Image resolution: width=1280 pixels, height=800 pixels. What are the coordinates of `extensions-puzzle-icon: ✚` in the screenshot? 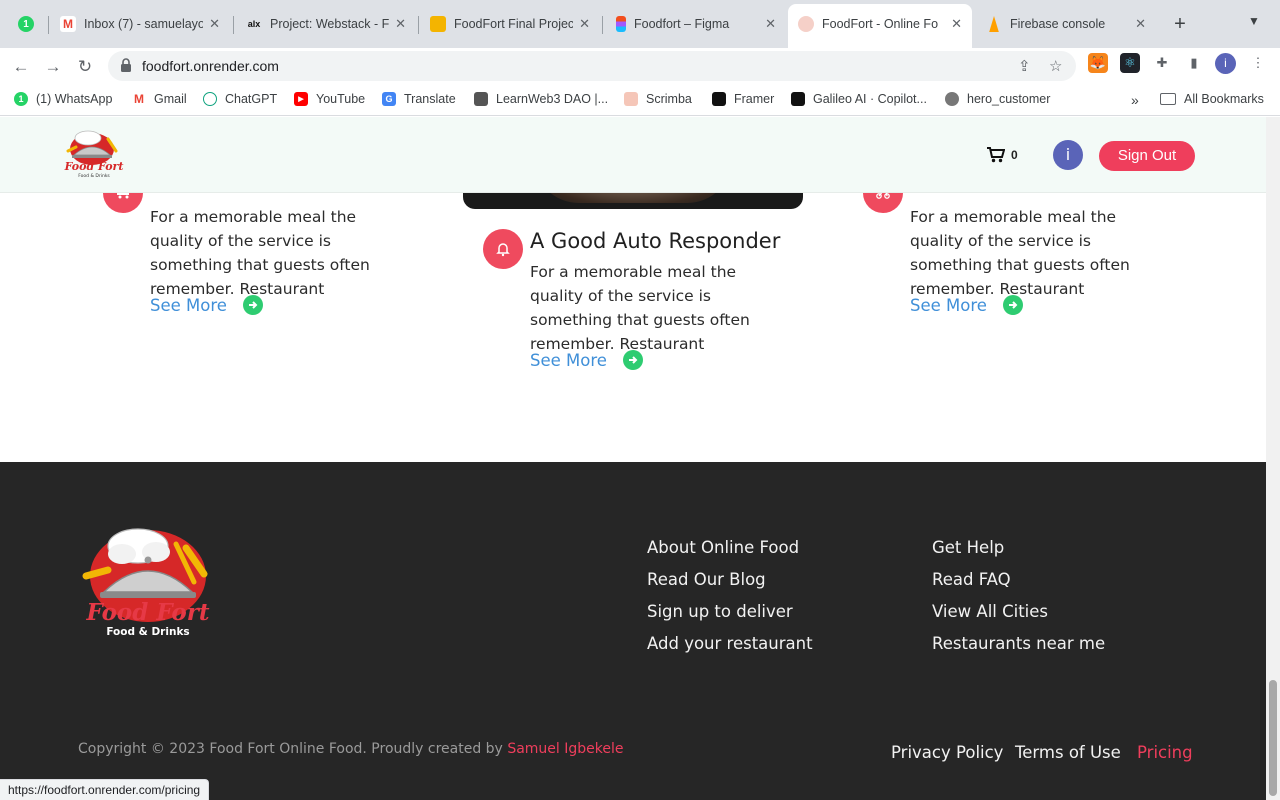 It's located at (1162, 63).